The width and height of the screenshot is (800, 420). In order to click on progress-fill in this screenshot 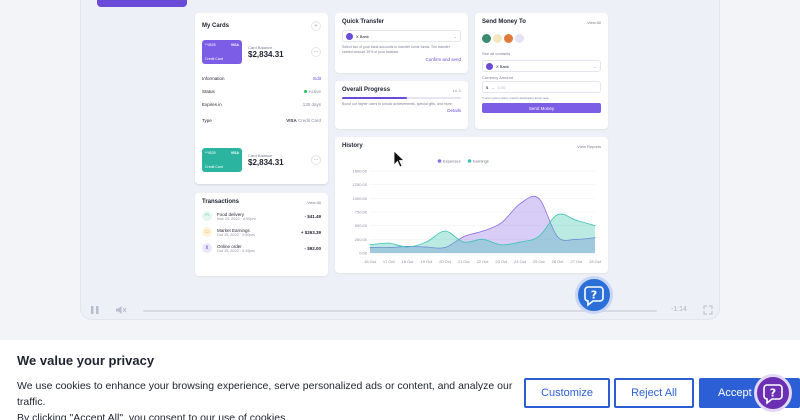, I will do `click(375, 98)`.